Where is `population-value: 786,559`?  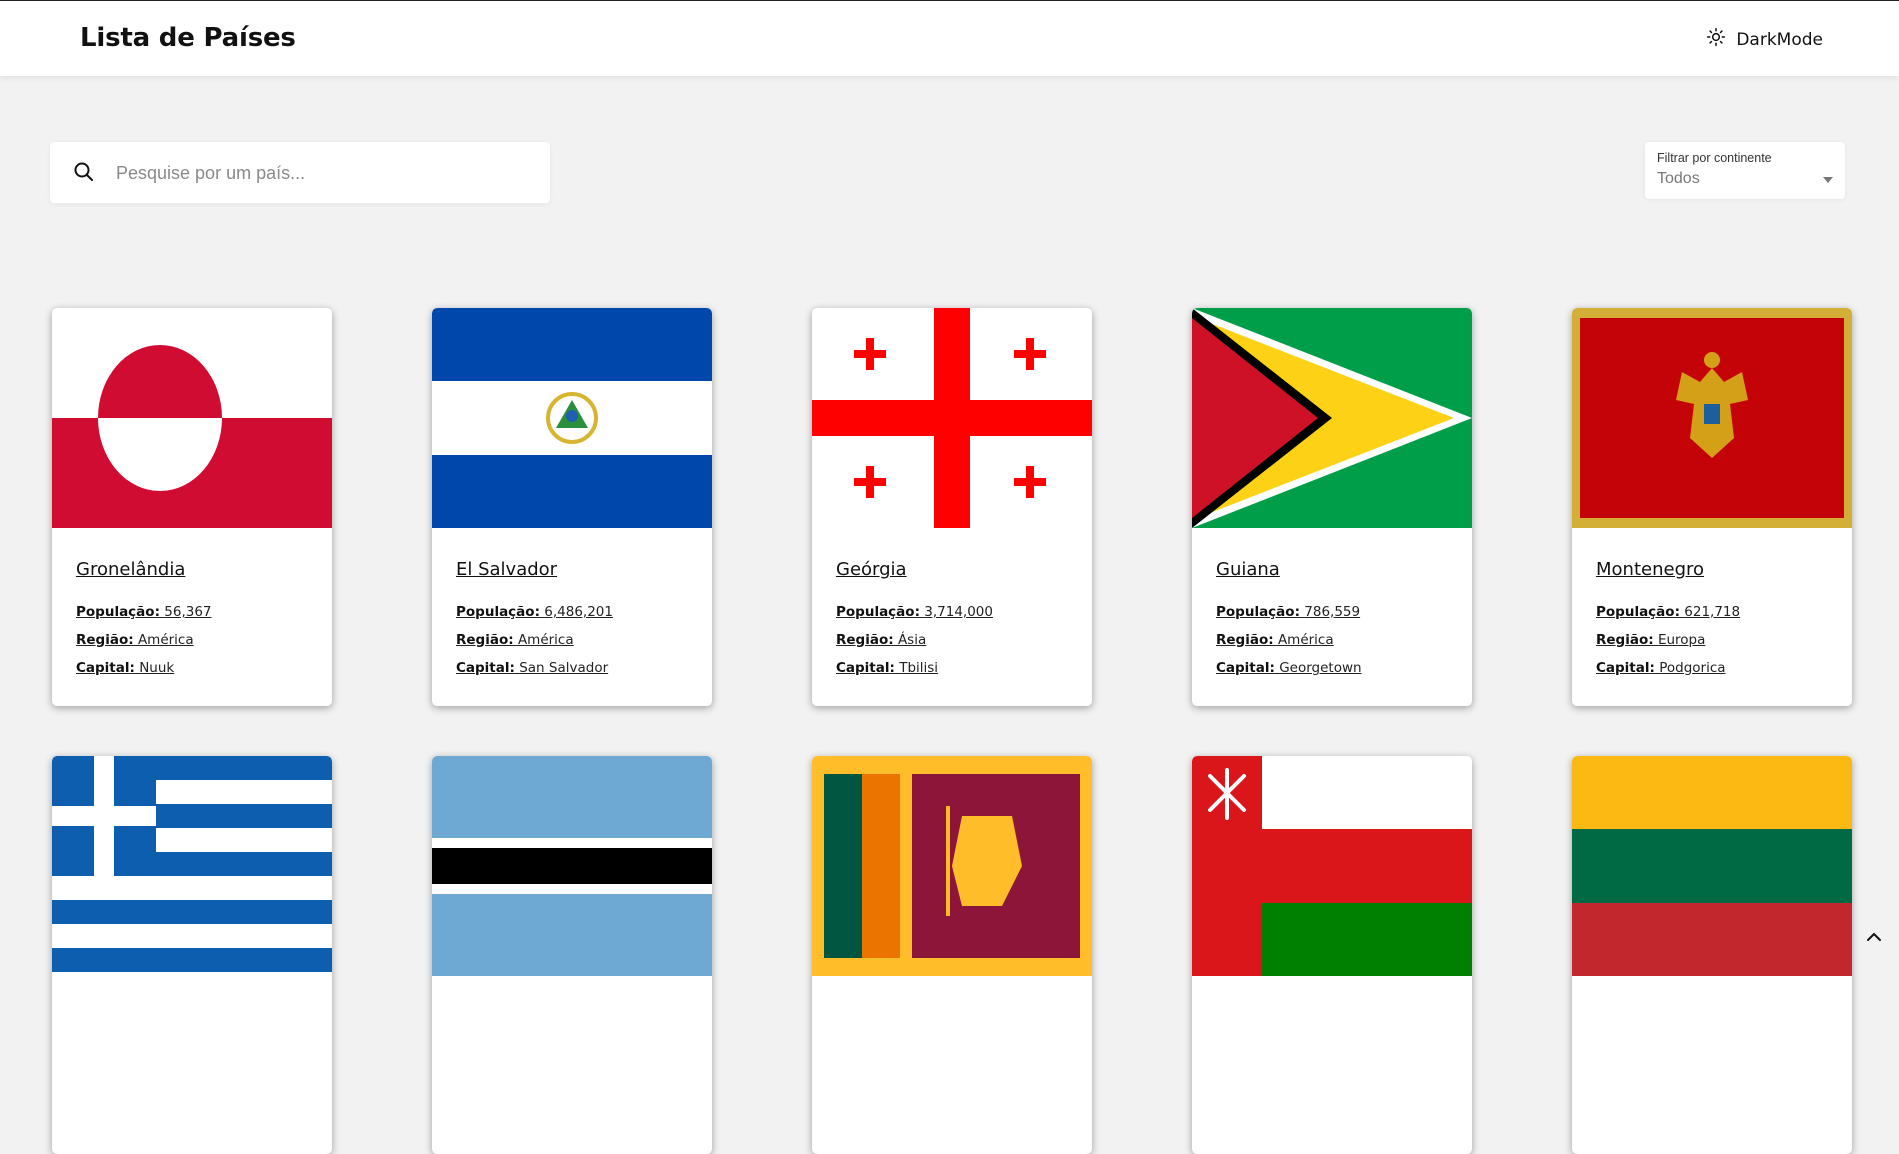 population-value: 786,559 is located at coordinates (1332, 612).